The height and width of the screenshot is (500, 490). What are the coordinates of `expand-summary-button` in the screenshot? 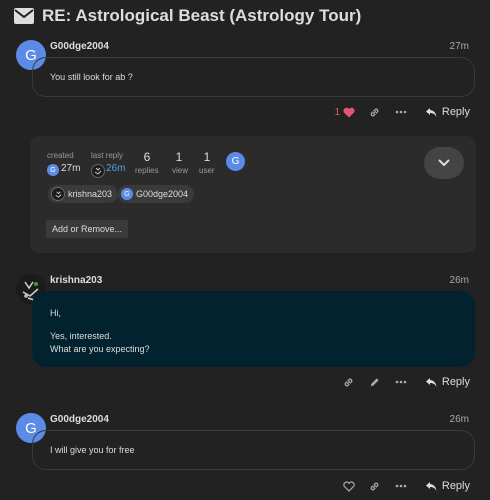 It's located at (444, 163).